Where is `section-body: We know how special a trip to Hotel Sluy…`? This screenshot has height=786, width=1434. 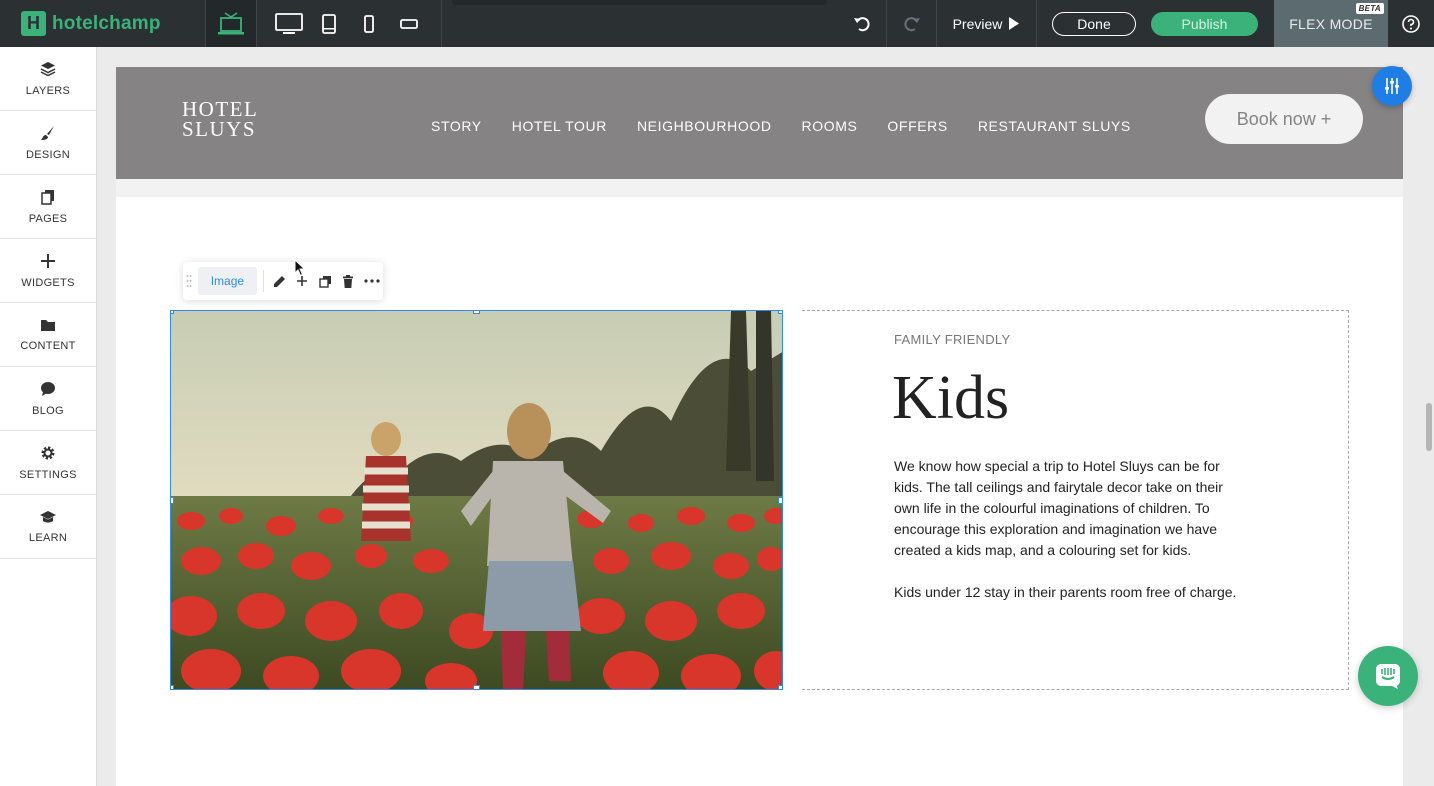
section-body: We know how special a trip to Hotel Sluy… is located at coordinates (1066, 529).